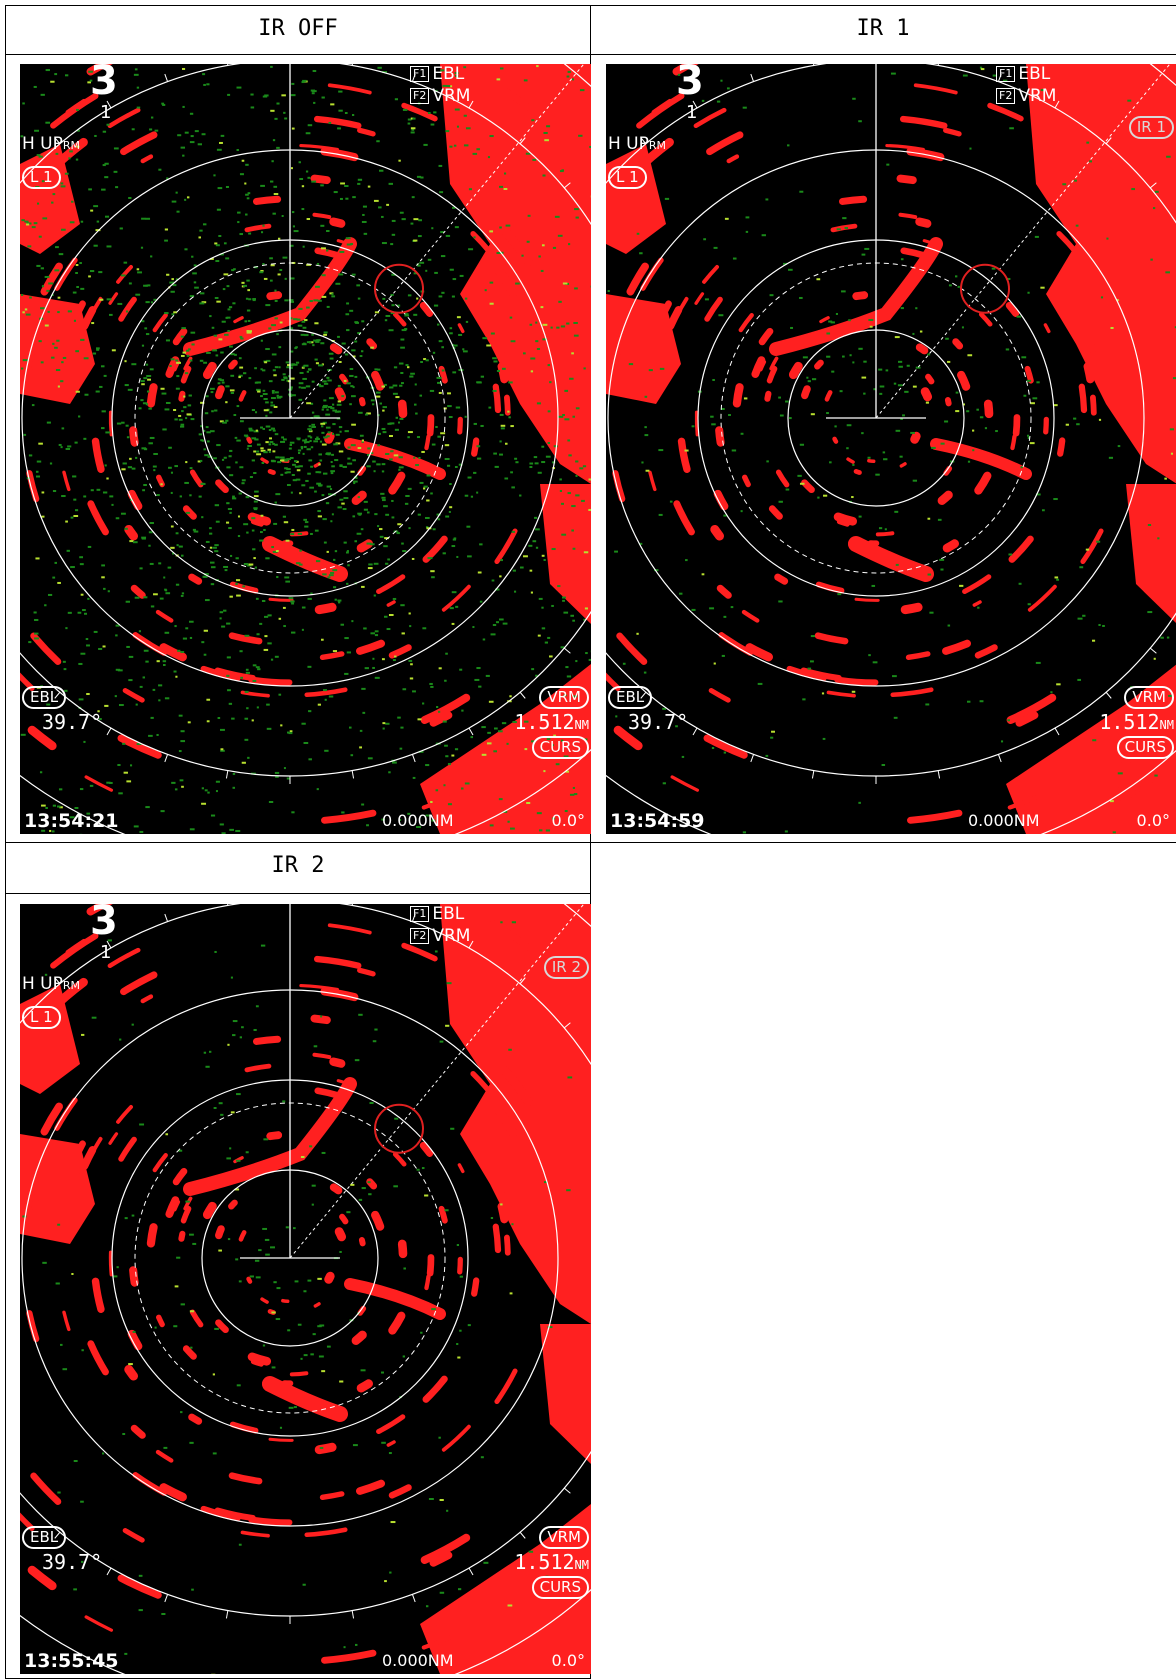  Describe the element at coordinates (1151, 554) in the screenshot. I see `land-echo` at that location.